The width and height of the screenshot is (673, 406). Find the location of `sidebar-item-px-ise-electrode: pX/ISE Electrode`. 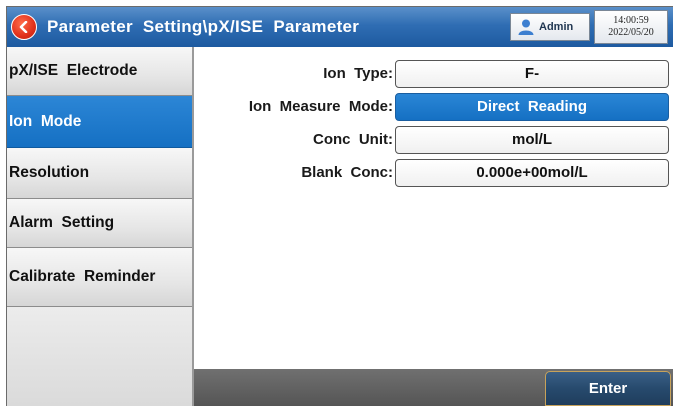

sidebar-item-px-ise-electrode: pX/ISE Electrode is located at coordinates (99, 71).